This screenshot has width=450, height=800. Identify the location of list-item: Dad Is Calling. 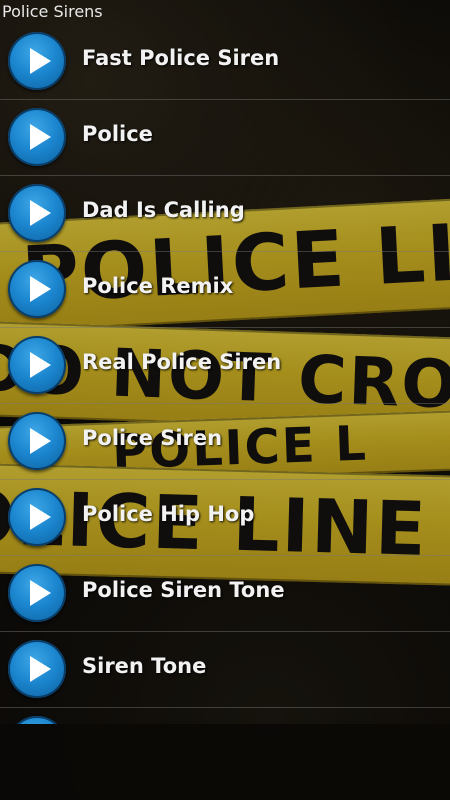
(225, 214).